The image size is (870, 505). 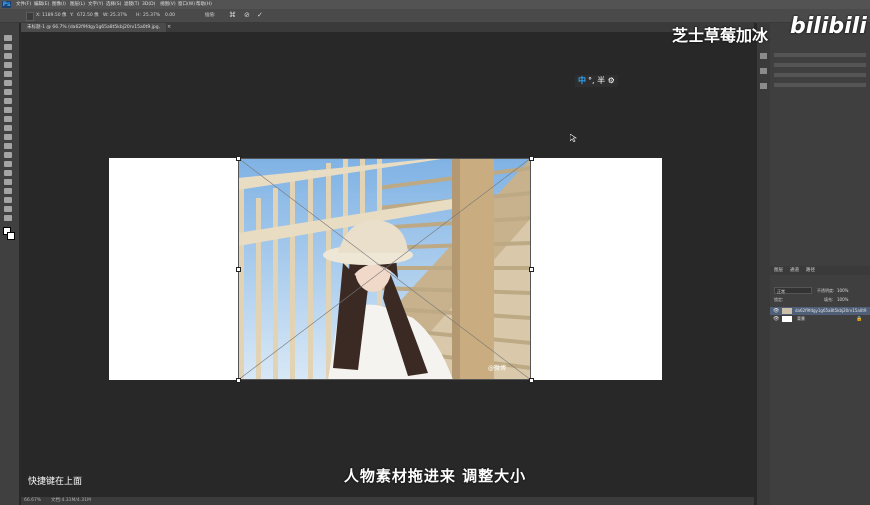 What do you see at coordinates (842, 290) in the screenshot?
I see `opacity-field: 100%` at bounding box center [842, 290].